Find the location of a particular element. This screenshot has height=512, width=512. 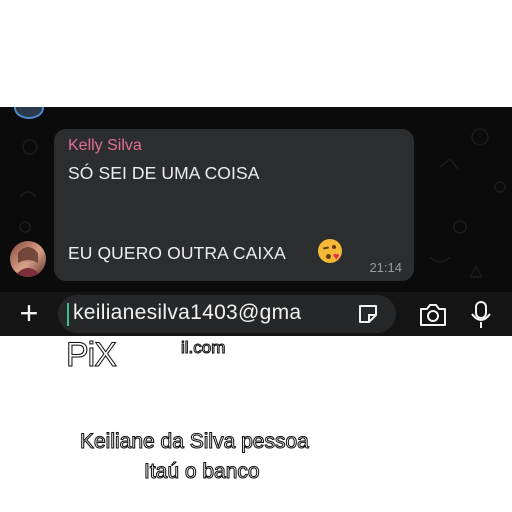

sticker-icon is located at coordinates (368, 314).